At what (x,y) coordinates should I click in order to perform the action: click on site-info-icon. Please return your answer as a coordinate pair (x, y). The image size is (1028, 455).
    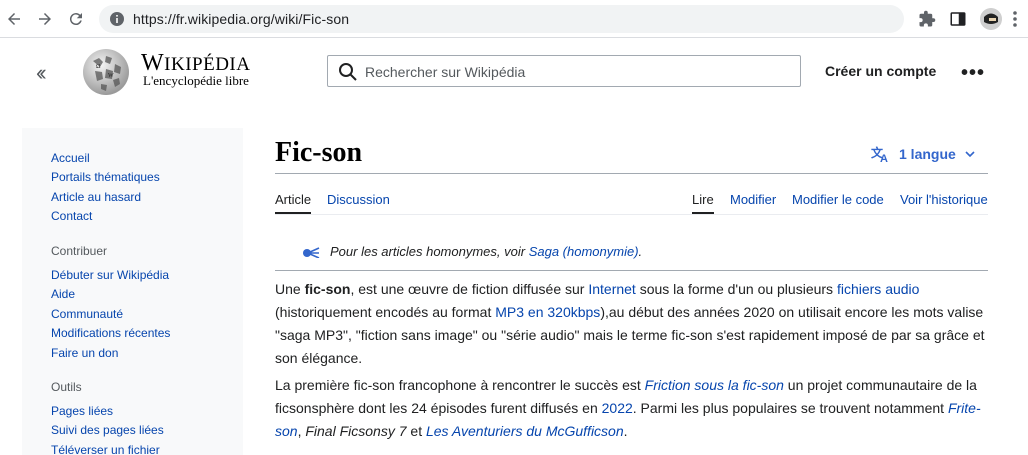
    Looking at the image, I should click on (117, 19).